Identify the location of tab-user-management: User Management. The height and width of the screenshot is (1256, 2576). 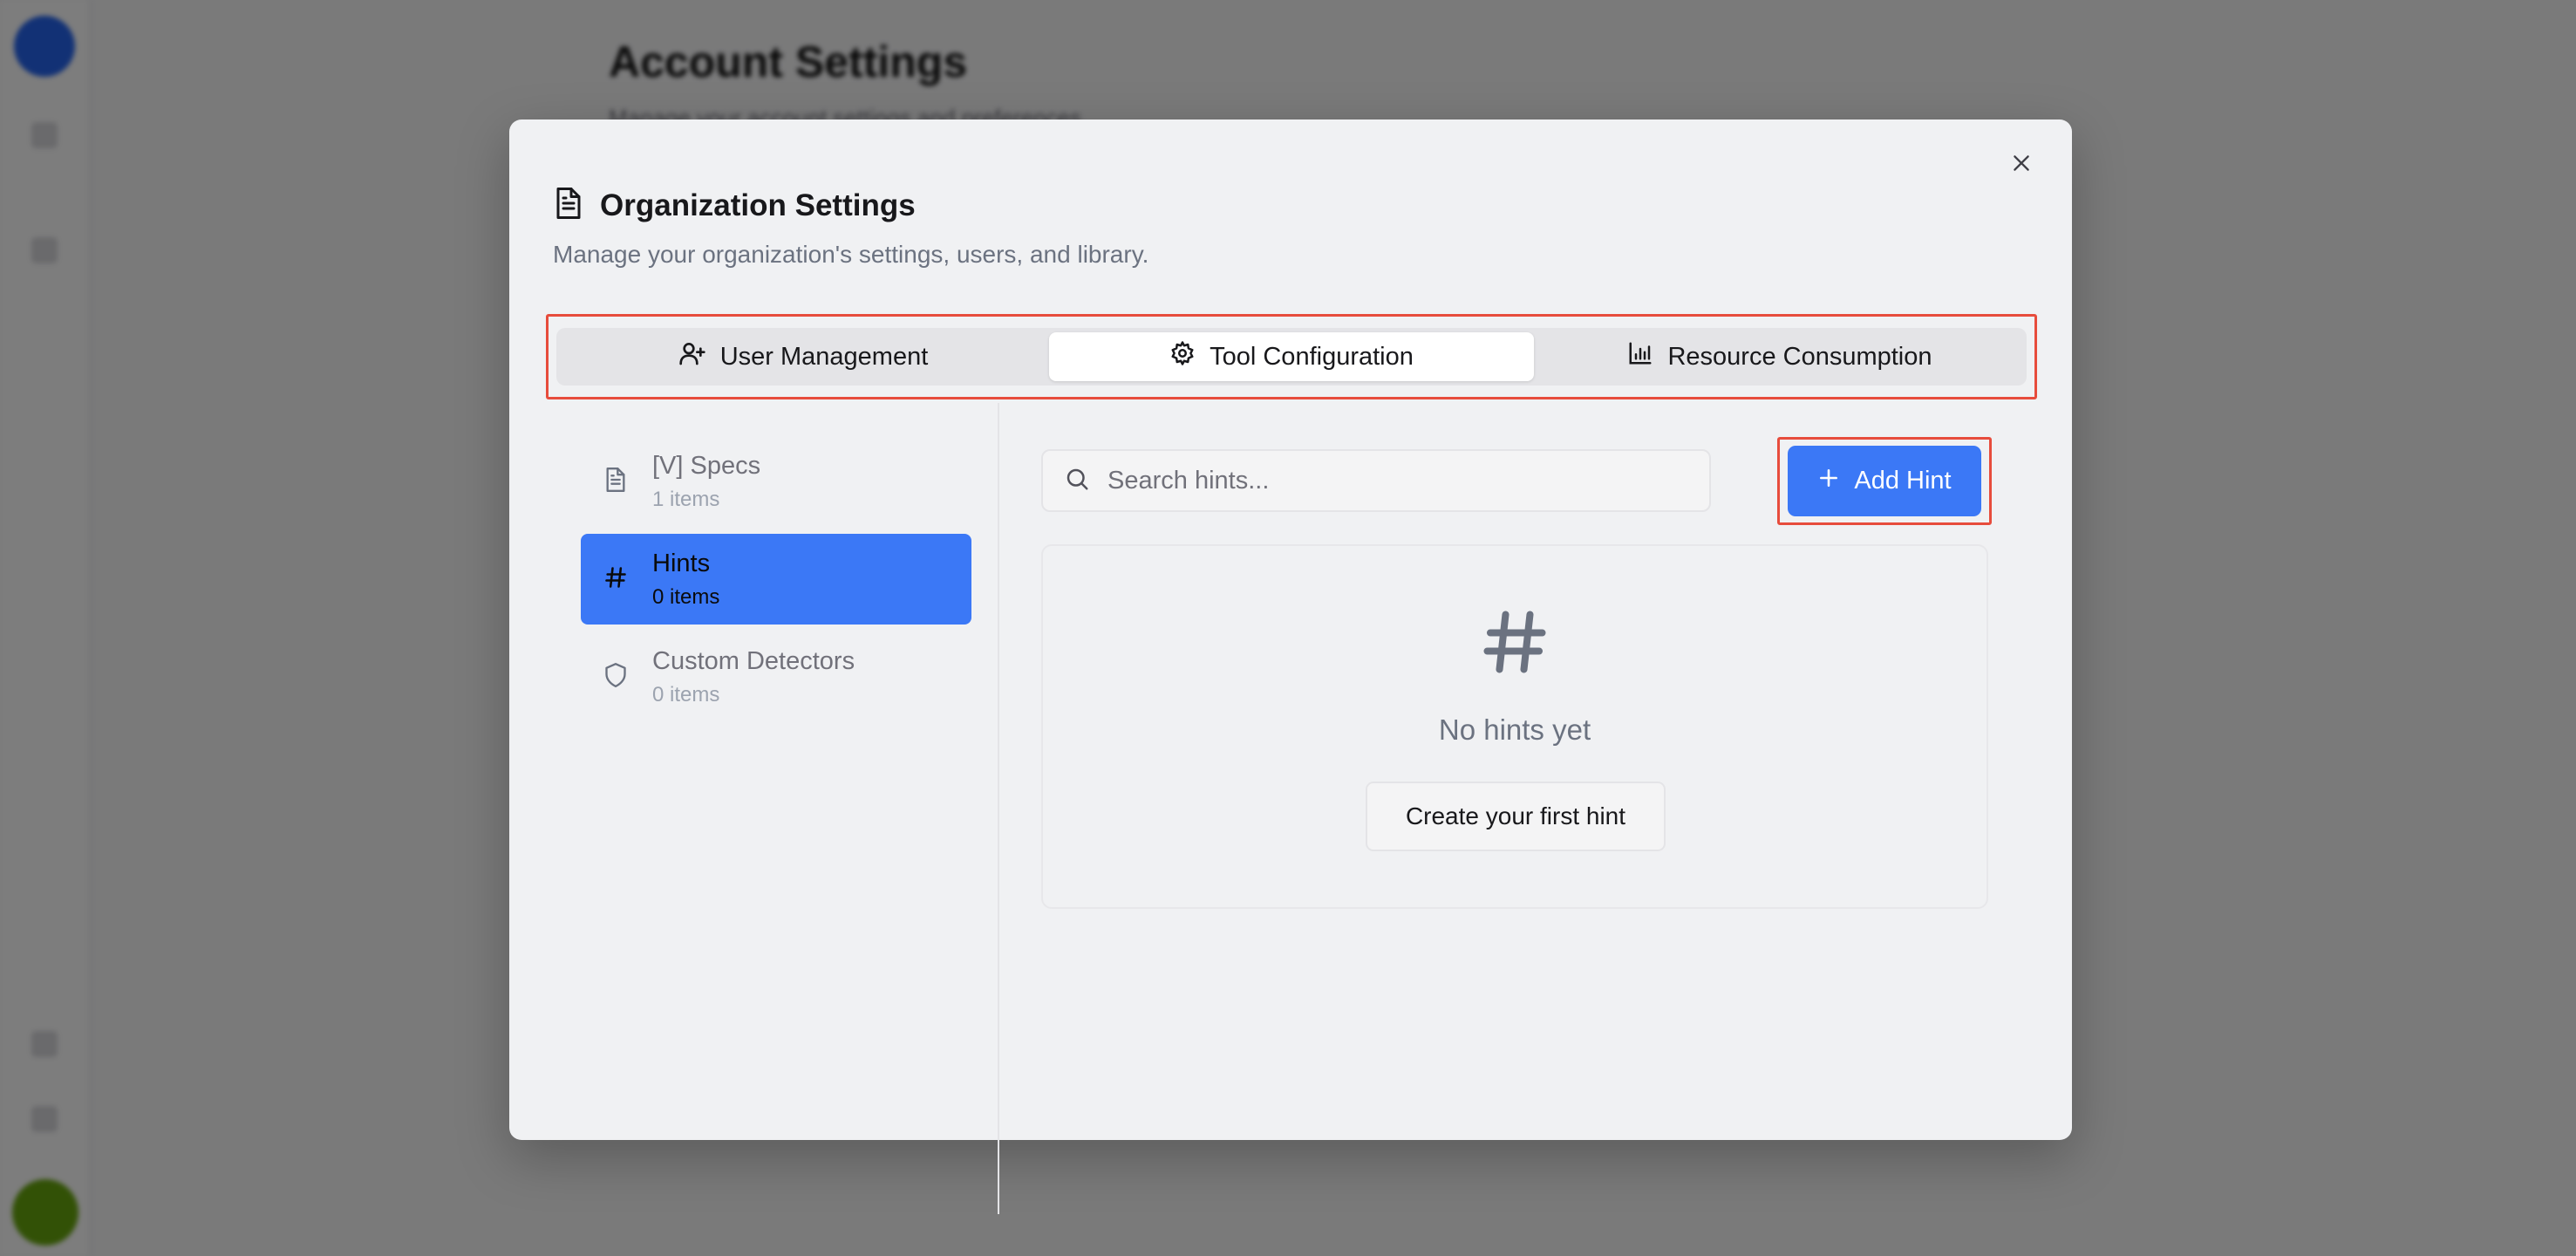
(803, 356).